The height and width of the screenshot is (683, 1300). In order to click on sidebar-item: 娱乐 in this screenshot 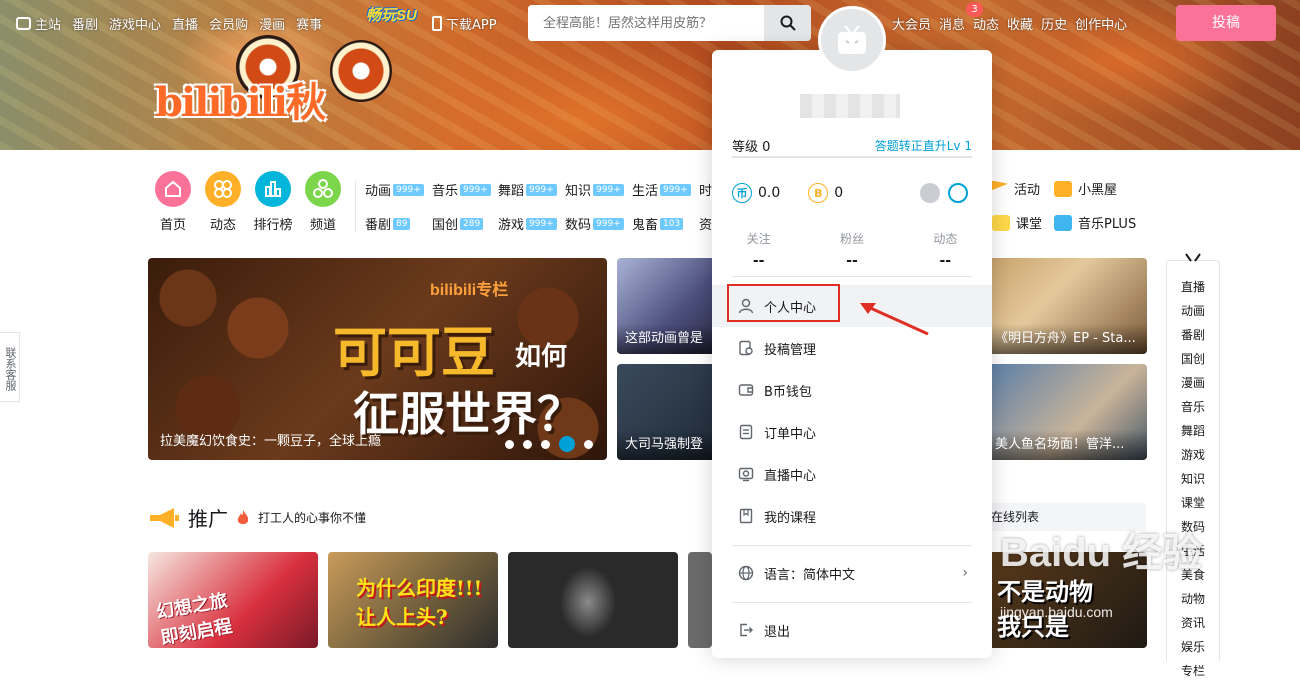, I will do `click(1193, 647)`.